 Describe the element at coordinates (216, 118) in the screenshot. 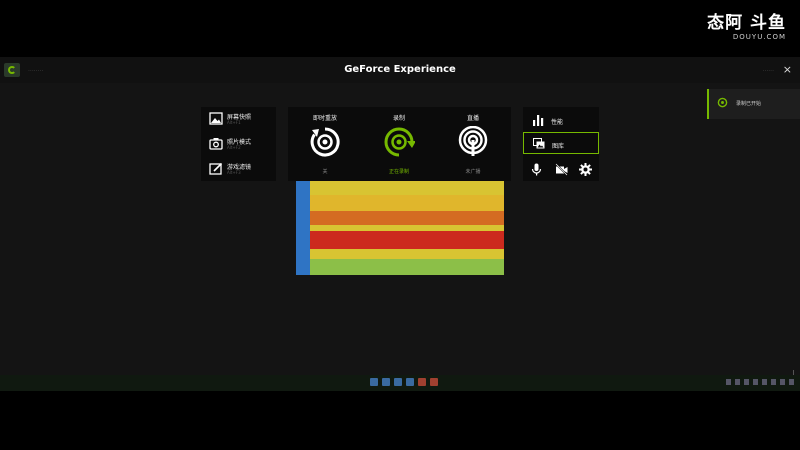

I see `image-icon` at that location.